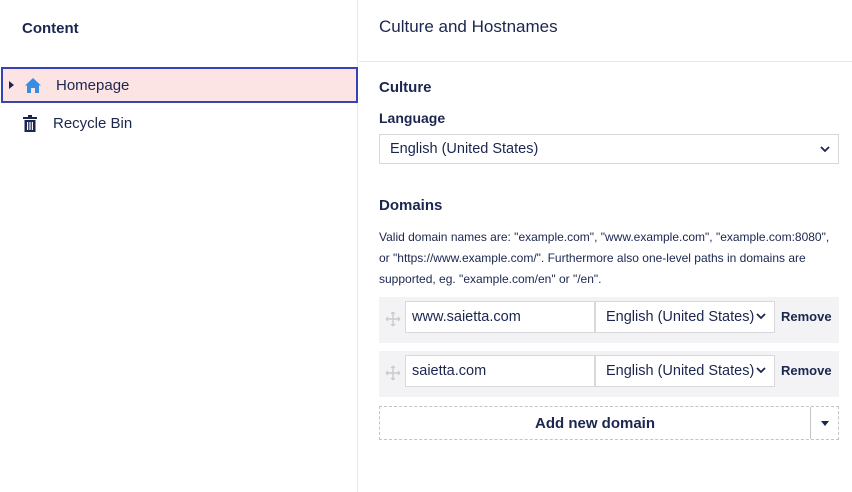  Describe the element at coordinates (179, 85) in the screenshot. I see `tree-item-homepage: Homepage` at that location.